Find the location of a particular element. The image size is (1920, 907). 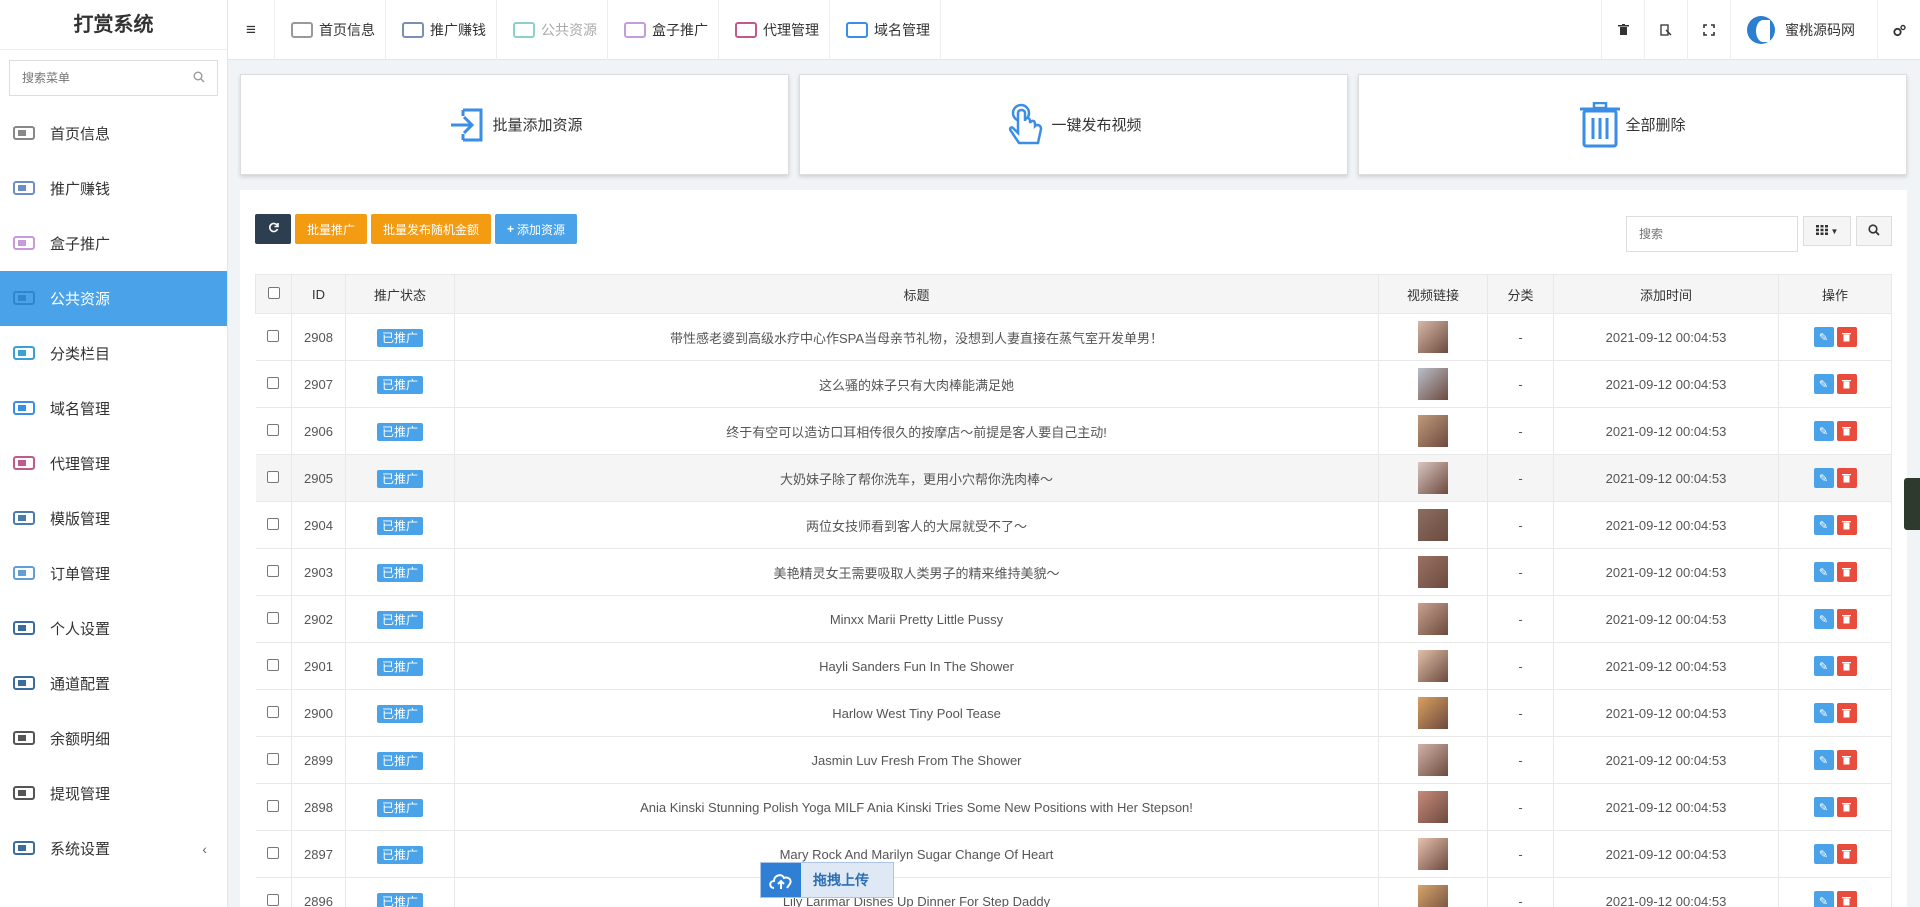

trash-icon is located at coordinates (1622, 30).